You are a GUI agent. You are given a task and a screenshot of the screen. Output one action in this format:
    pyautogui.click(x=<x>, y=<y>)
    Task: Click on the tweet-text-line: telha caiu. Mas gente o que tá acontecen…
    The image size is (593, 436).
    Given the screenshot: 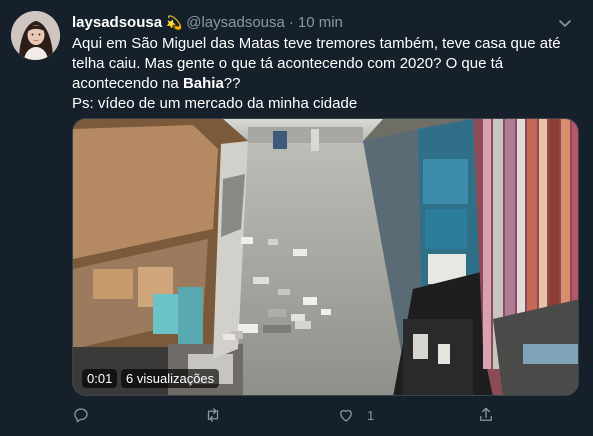 What is the action you would take?
    pyautogui.click(x=288, y=63)
    